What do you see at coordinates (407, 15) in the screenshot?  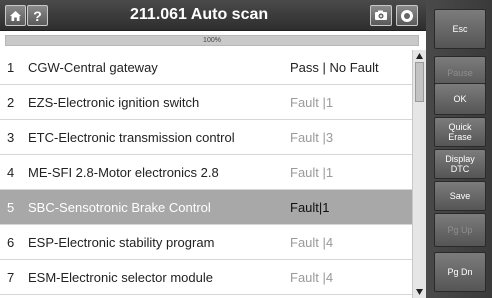 I see `record-icon` at bounding box center [407, 15].